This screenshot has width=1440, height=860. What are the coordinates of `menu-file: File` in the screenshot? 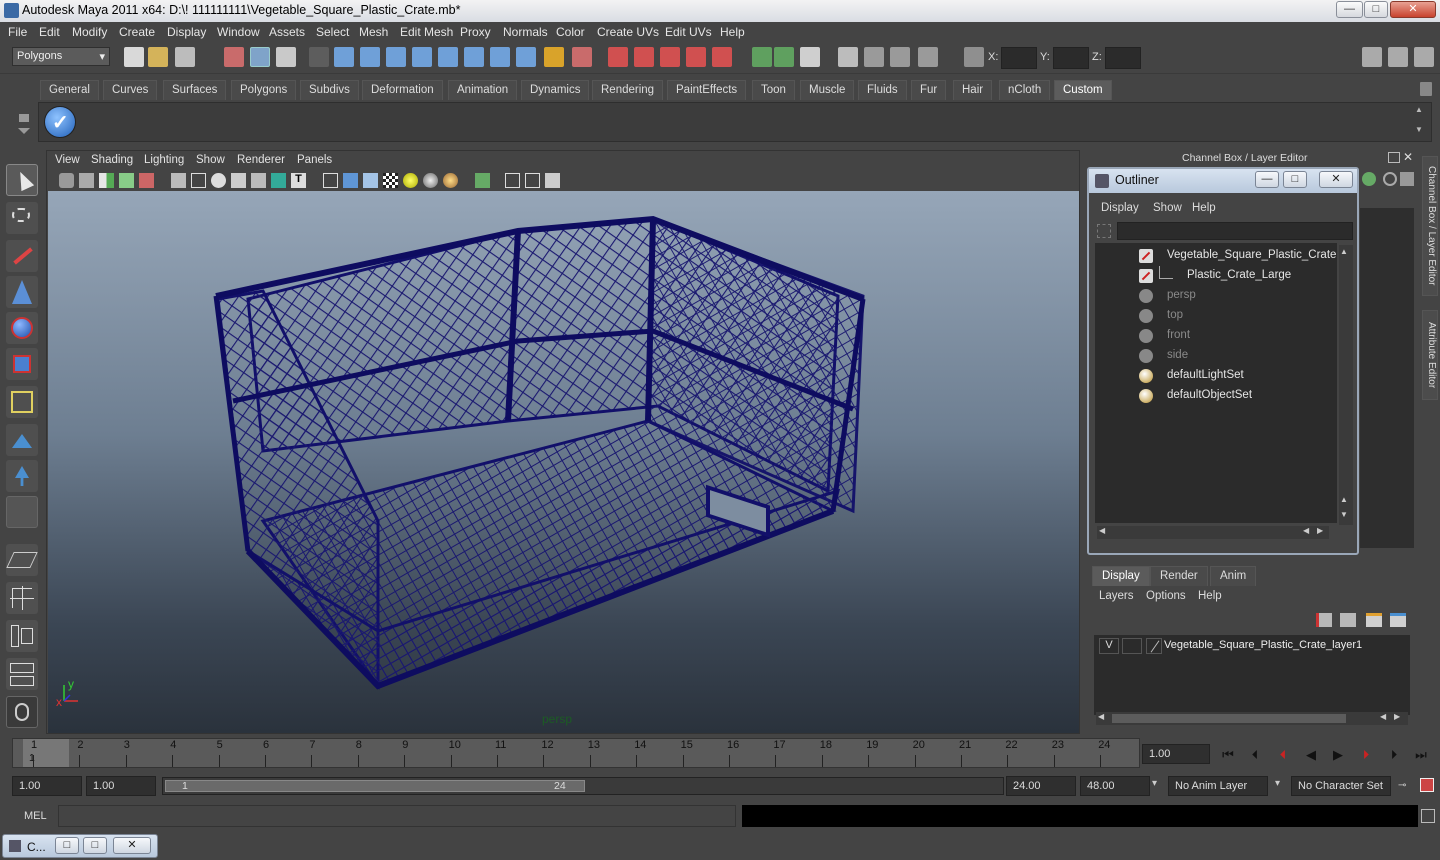 It's located at (17, 32).